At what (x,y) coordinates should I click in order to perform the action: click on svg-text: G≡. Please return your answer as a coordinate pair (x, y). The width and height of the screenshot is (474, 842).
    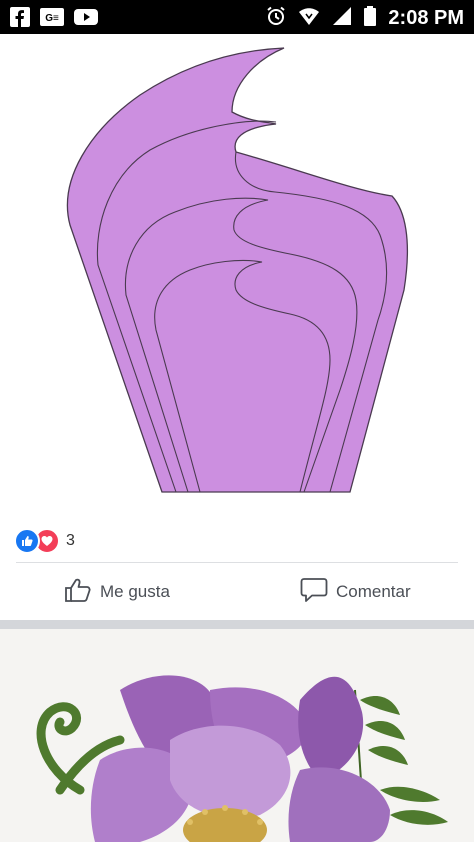
    Looking at the image, I should click on (52, 18).